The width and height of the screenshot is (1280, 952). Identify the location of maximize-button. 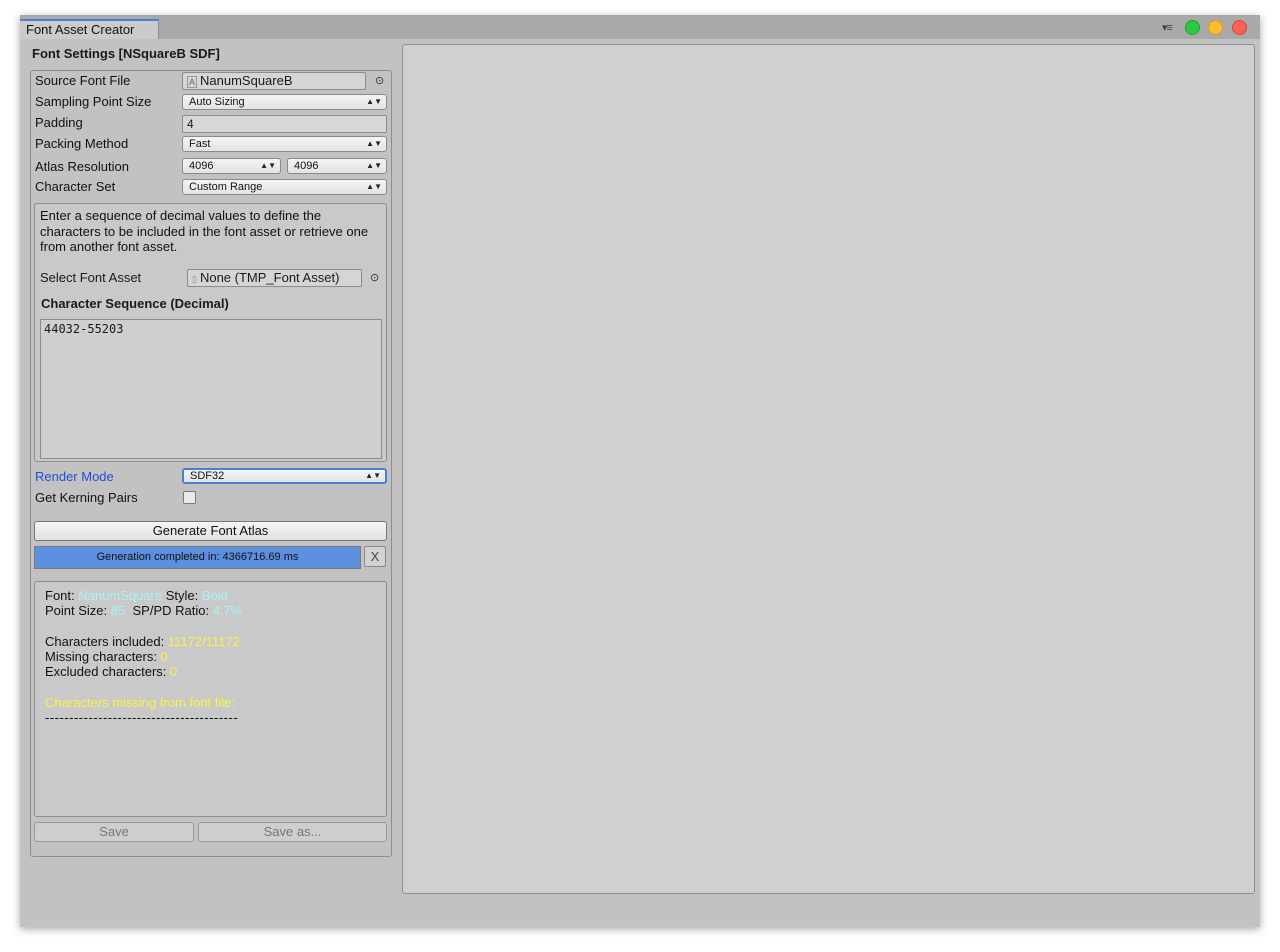
(1192, 27).